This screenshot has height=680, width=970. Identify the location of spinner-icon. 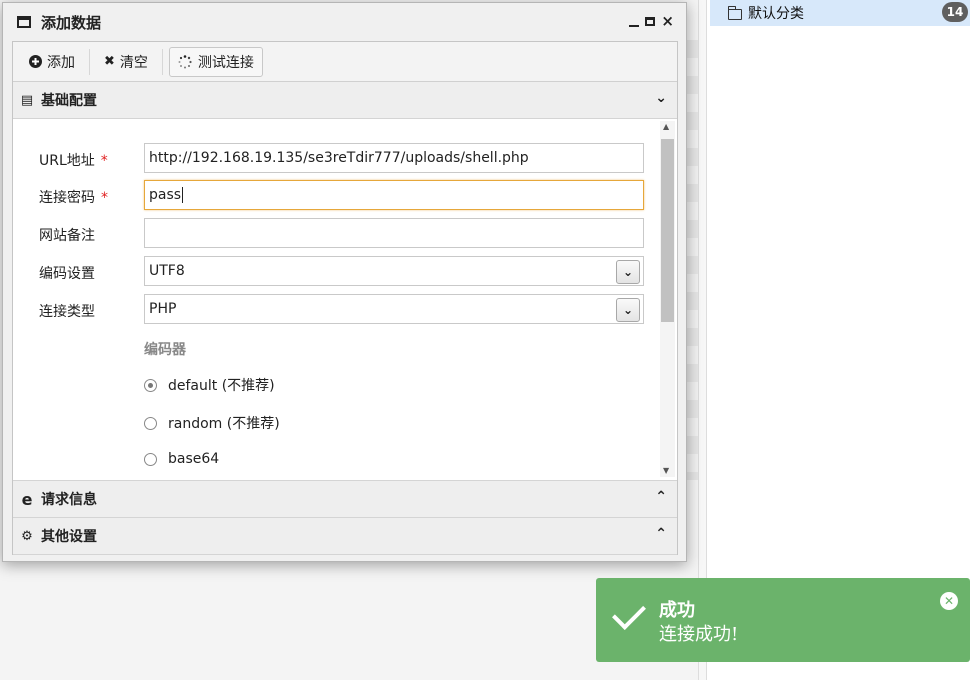
(185, 61).